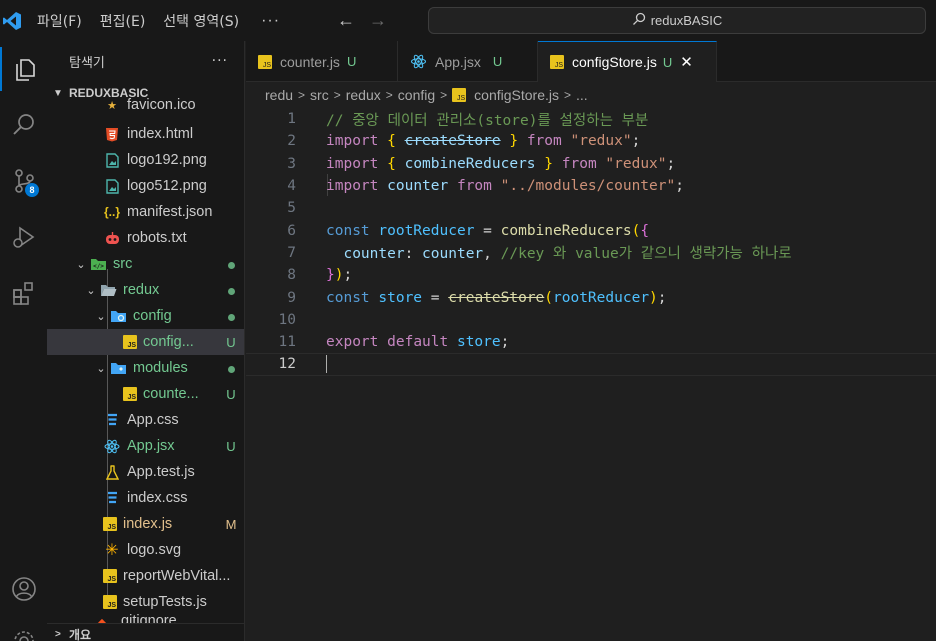 This screenshot has width=936, height=641. What do you see at coordinates (87, 63) in the screenshot?
I see `explorer-title: 탐색기` at bounding box center [87, 63].